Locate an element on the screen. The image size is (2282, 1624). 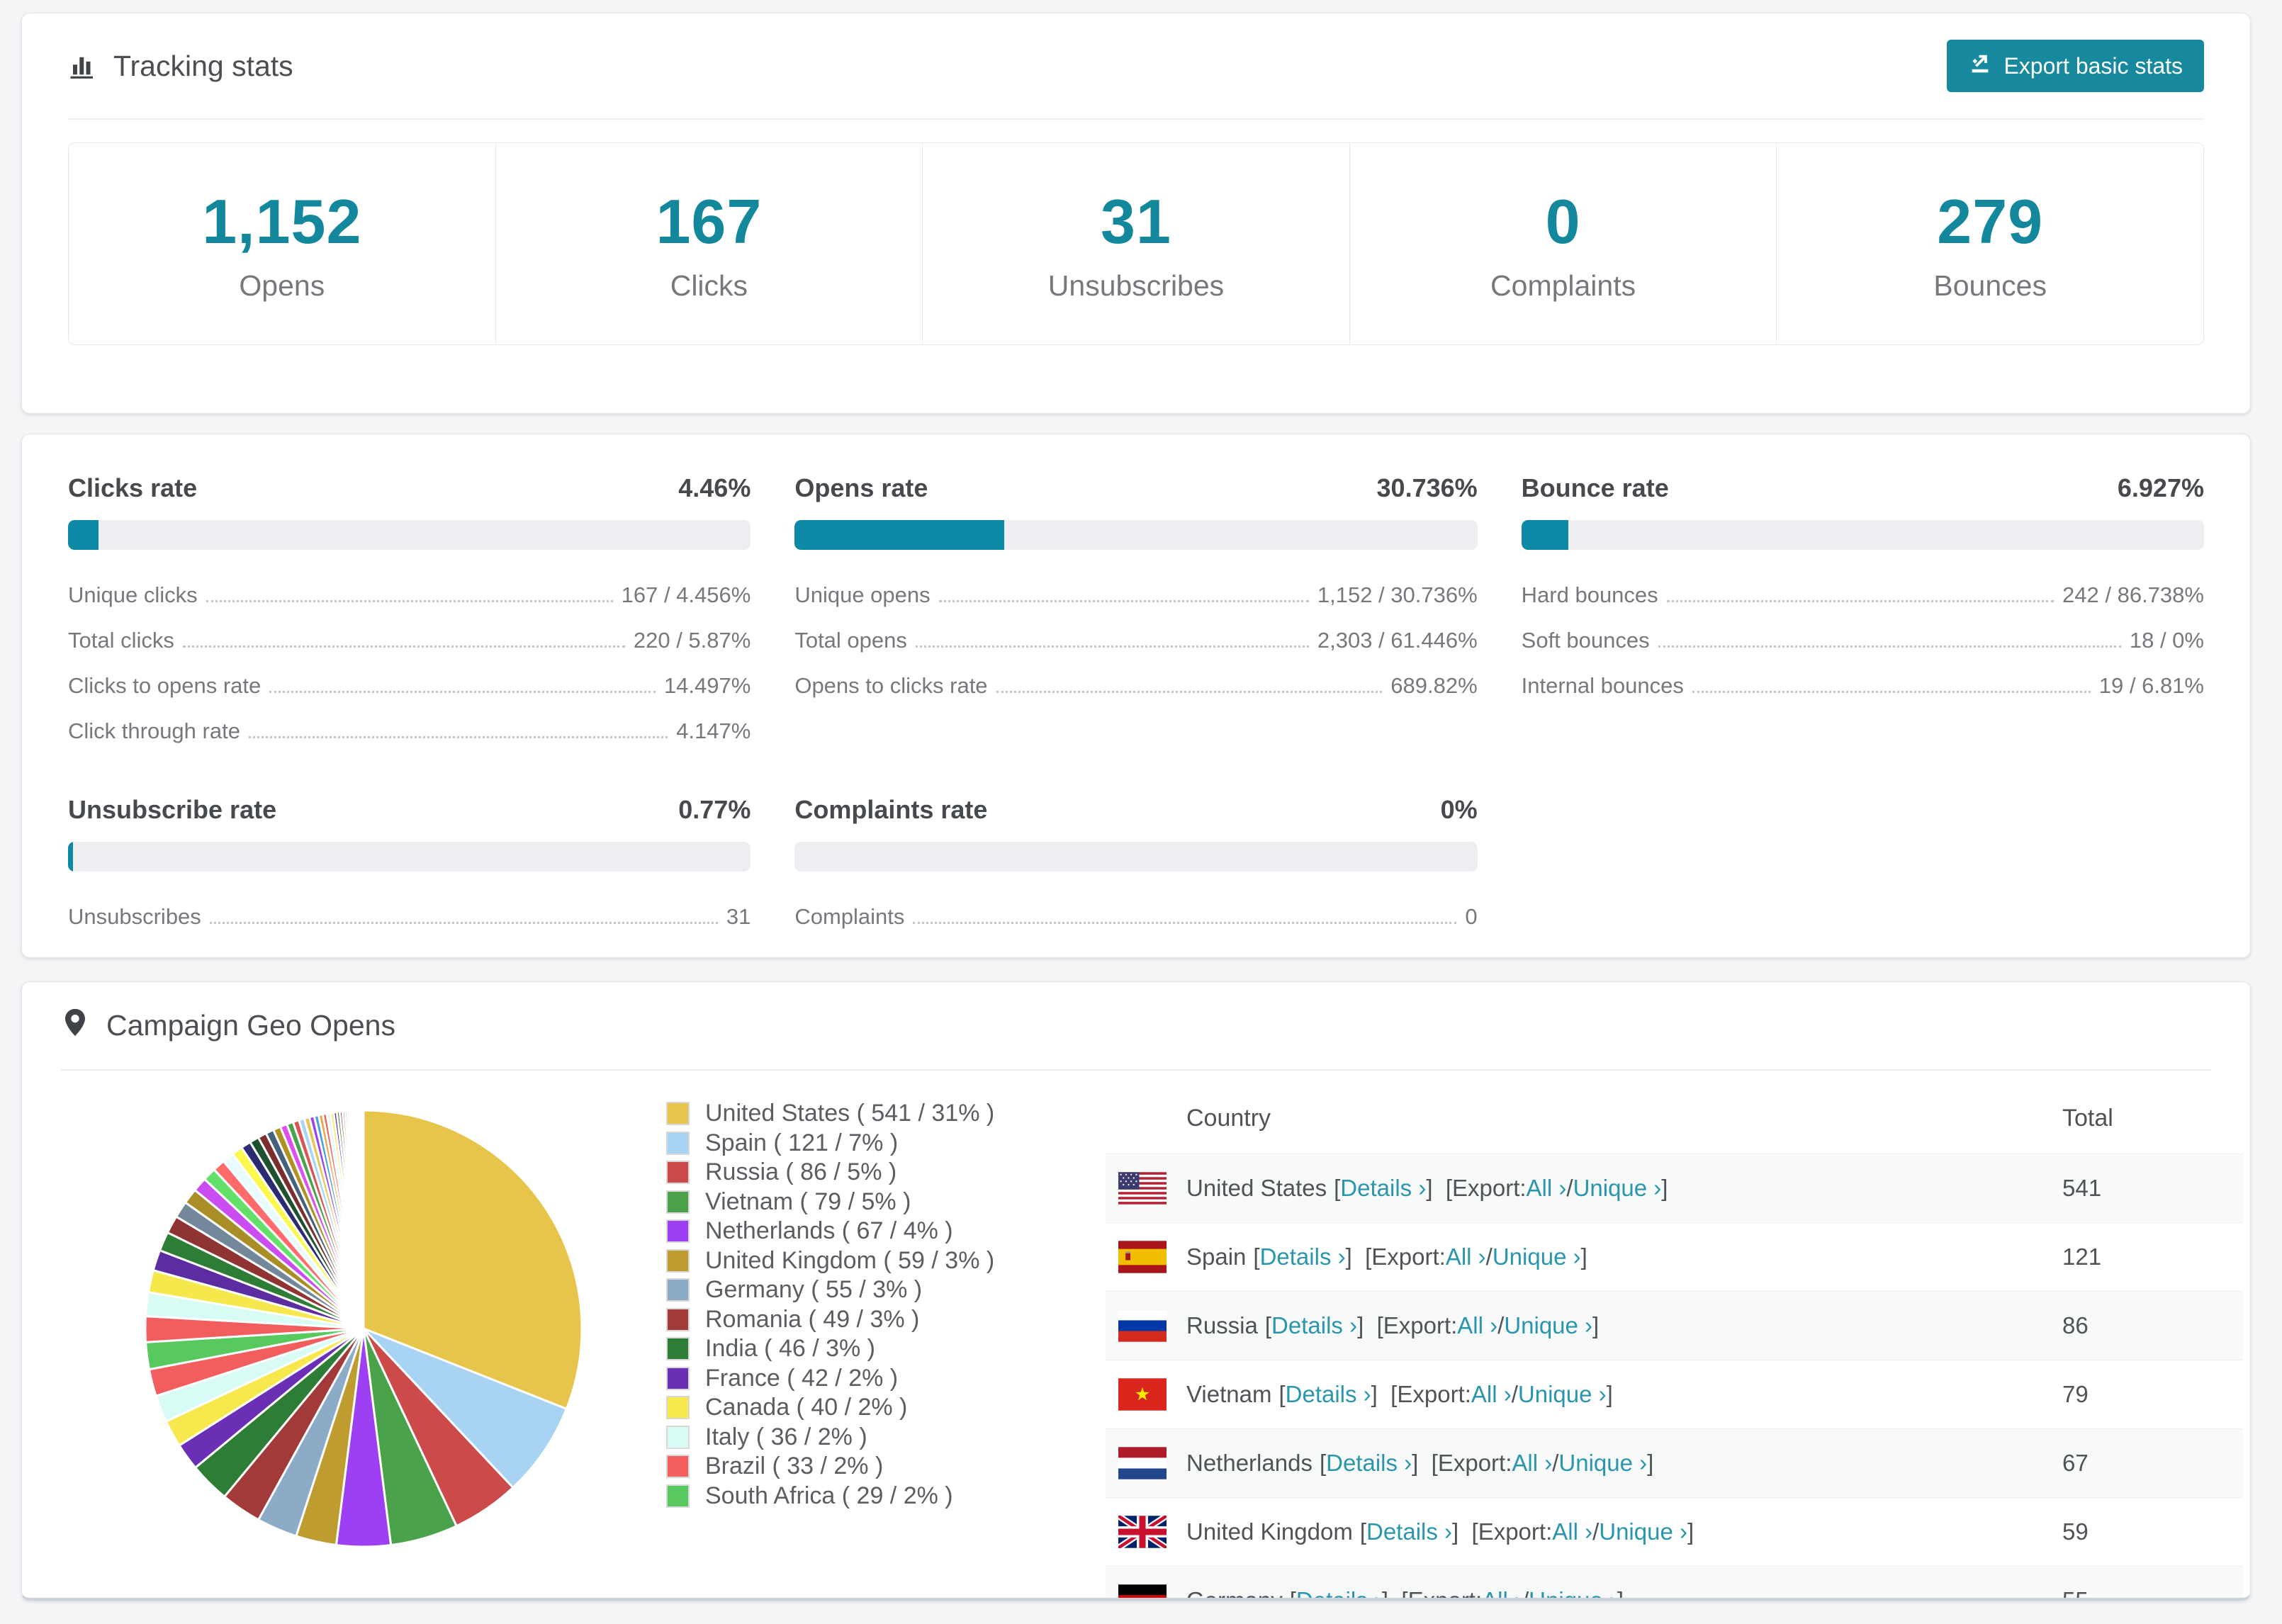
legend-item-united-kingdom: United Kingdom ( 59 / 3% ) is located at coordinates (832, 1261).